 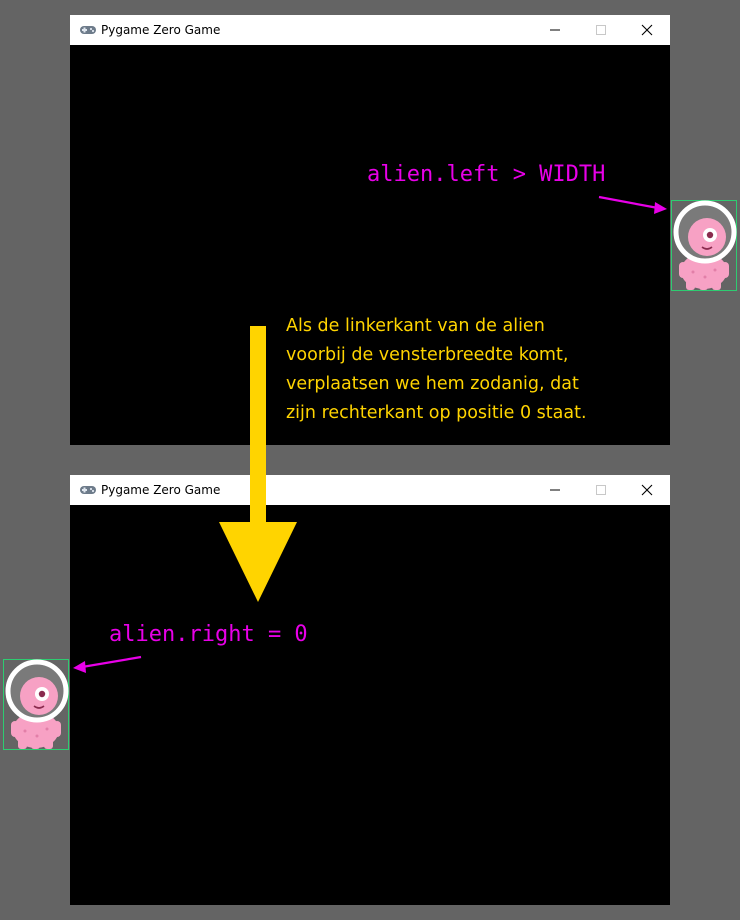 What do you see at coordinates (432, 384) in the screenshot?
I see `explanation-line: verplaatsen we hem zodanig, dat` at bounding box center [432, 384].